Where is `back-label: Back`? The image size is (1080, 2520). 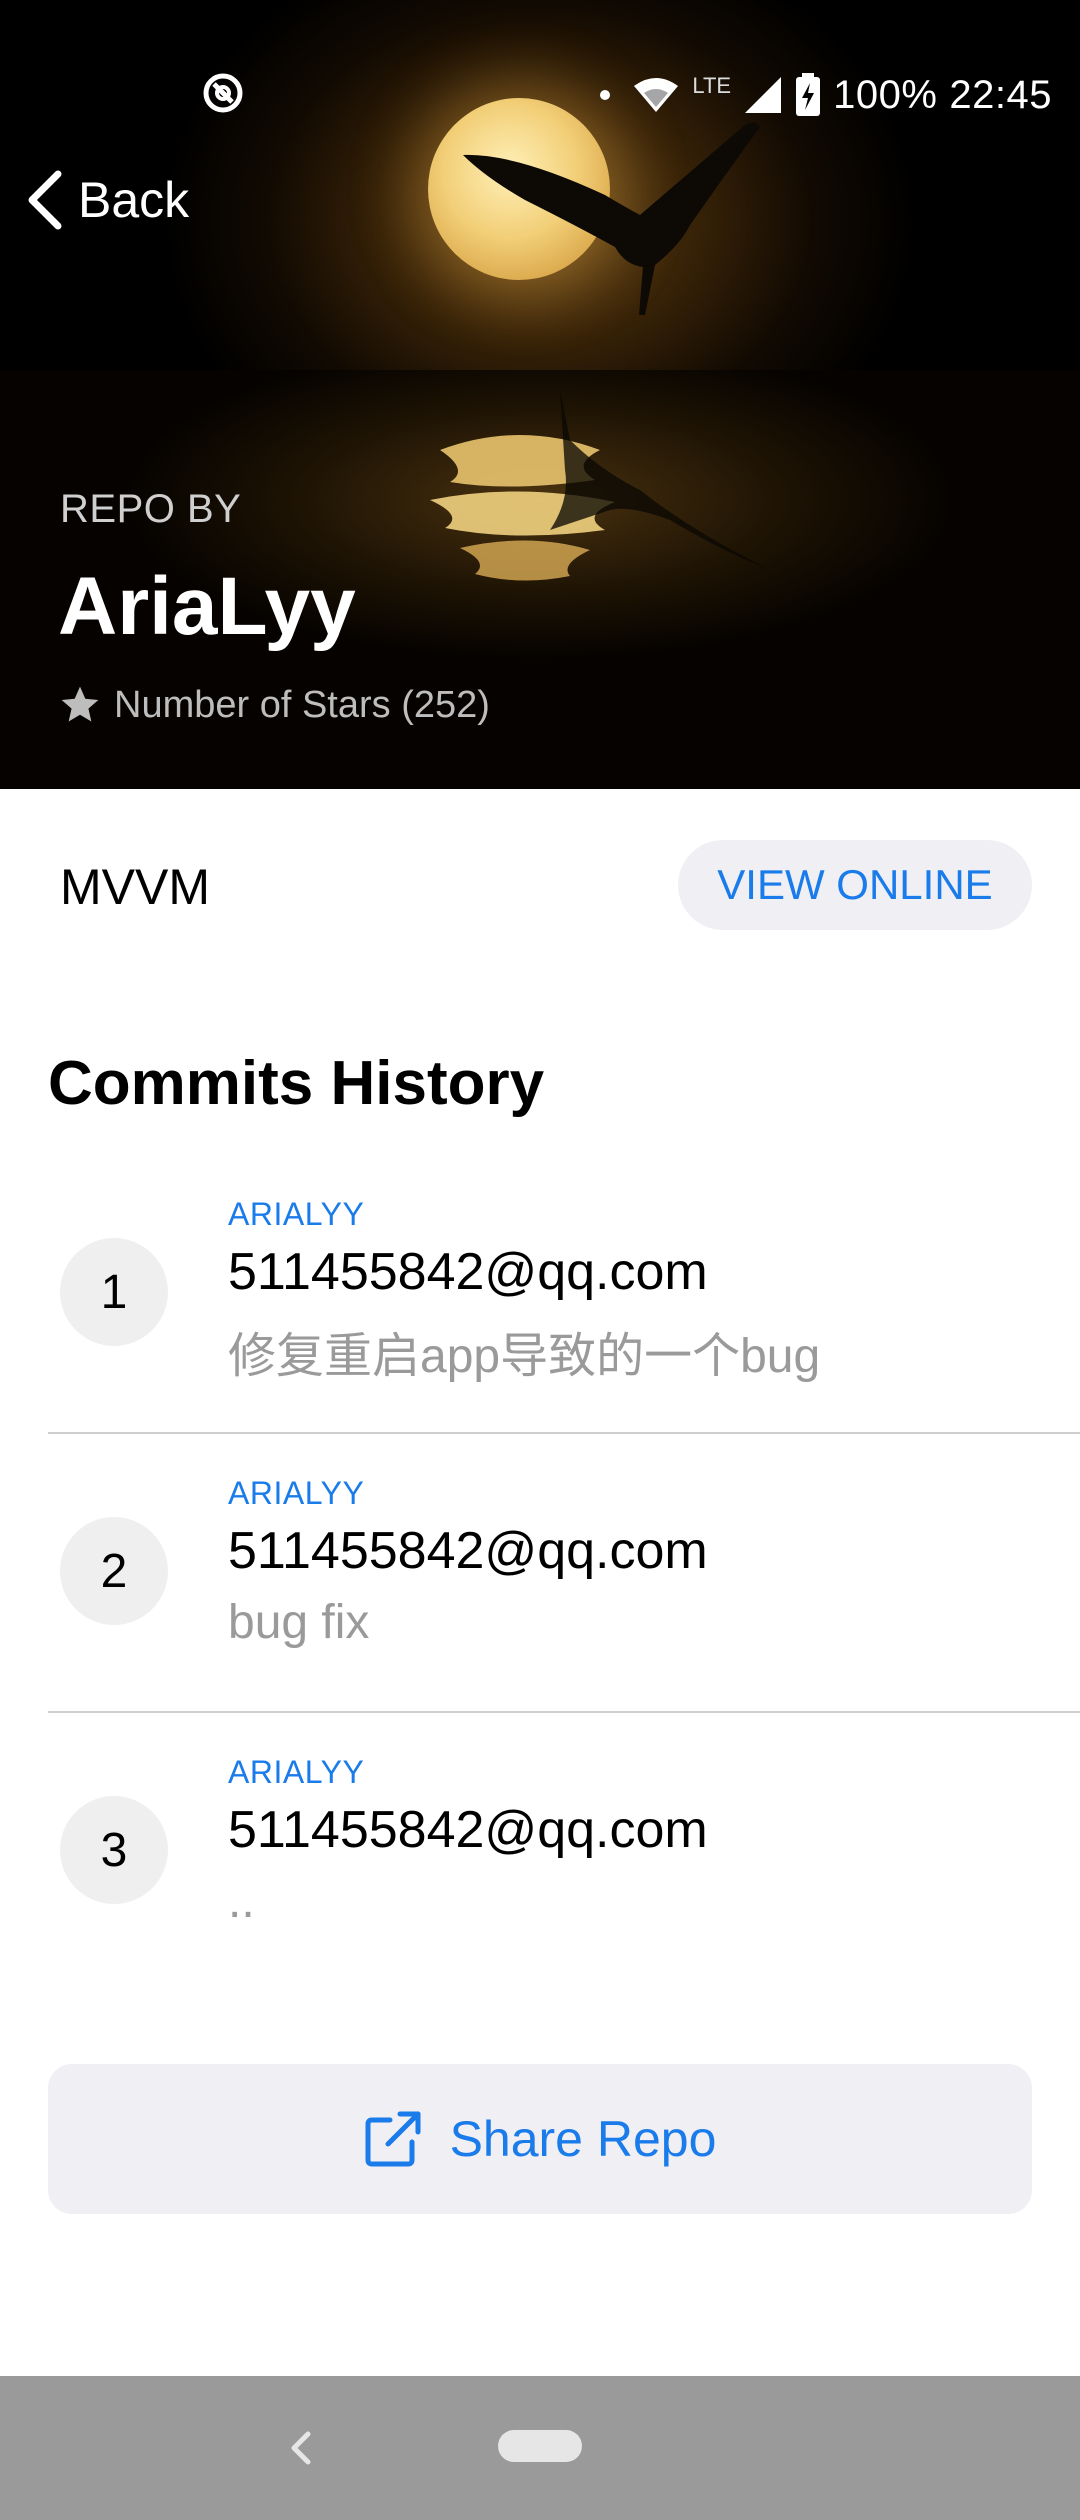
back-label: Back is located at coordinates (134, 200).